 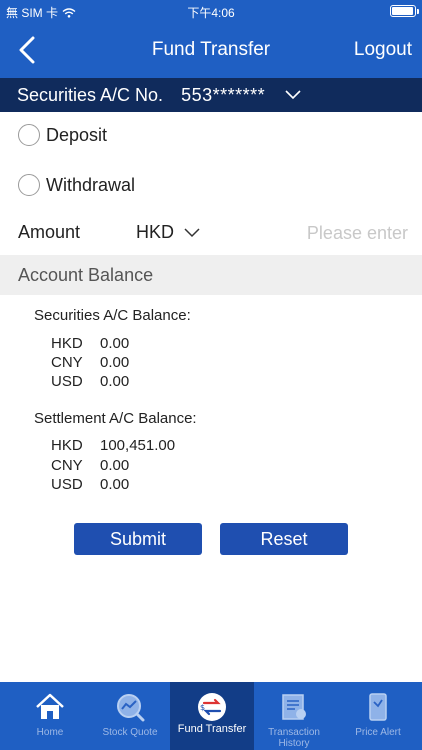 What do you see at coordinates (333, 233) in the screenshot?
I see `amount-input` at bounding box center [333, 233].